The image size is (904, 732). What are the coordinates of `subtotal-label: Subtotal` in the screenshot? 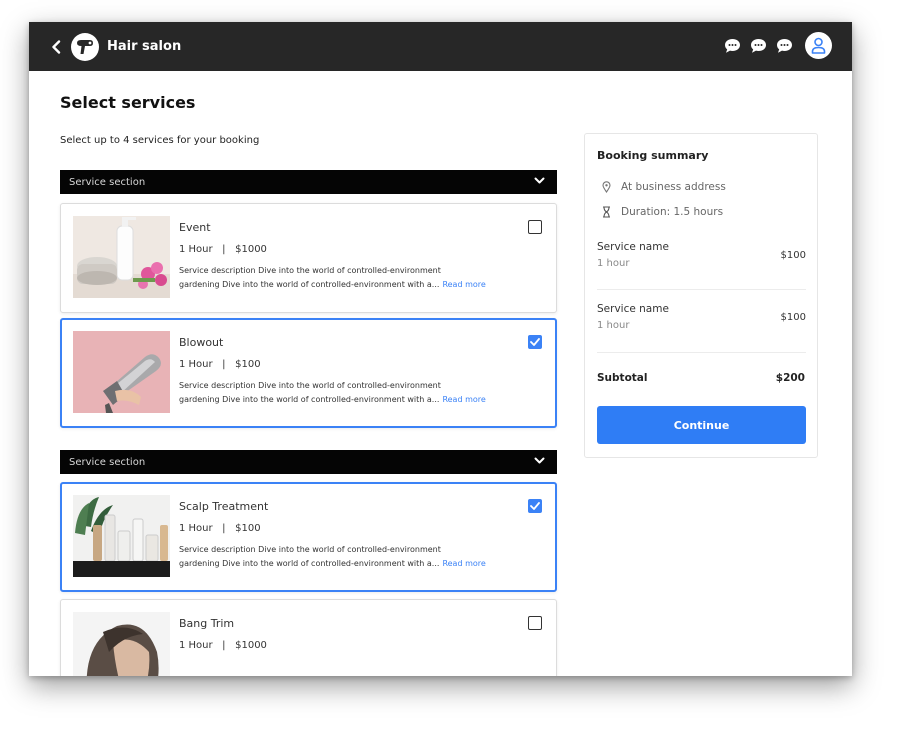 It's located at (622, 378).